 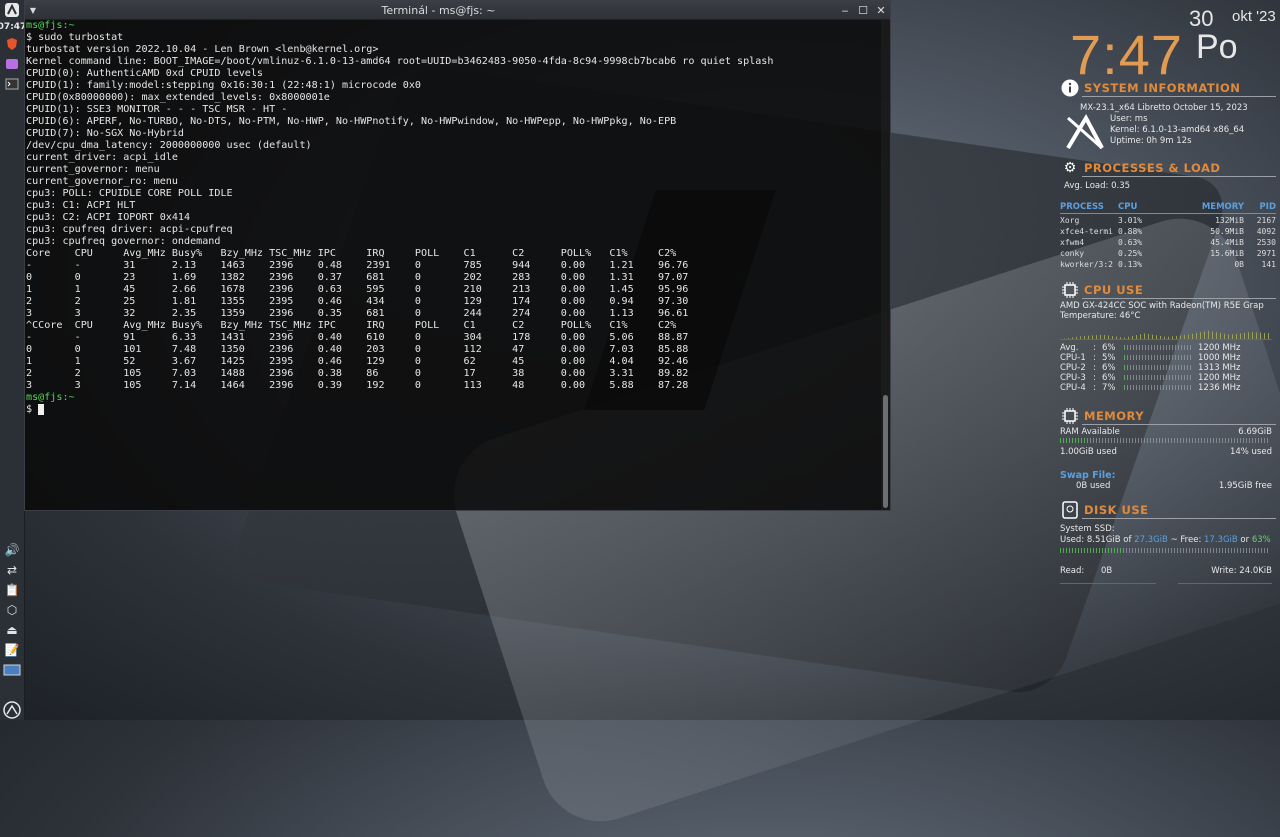 What do you see at coordinates (1227, 231) in the screenshot?
I see `process-cell: 50.9MiB` at bounding box center [1227, 231].